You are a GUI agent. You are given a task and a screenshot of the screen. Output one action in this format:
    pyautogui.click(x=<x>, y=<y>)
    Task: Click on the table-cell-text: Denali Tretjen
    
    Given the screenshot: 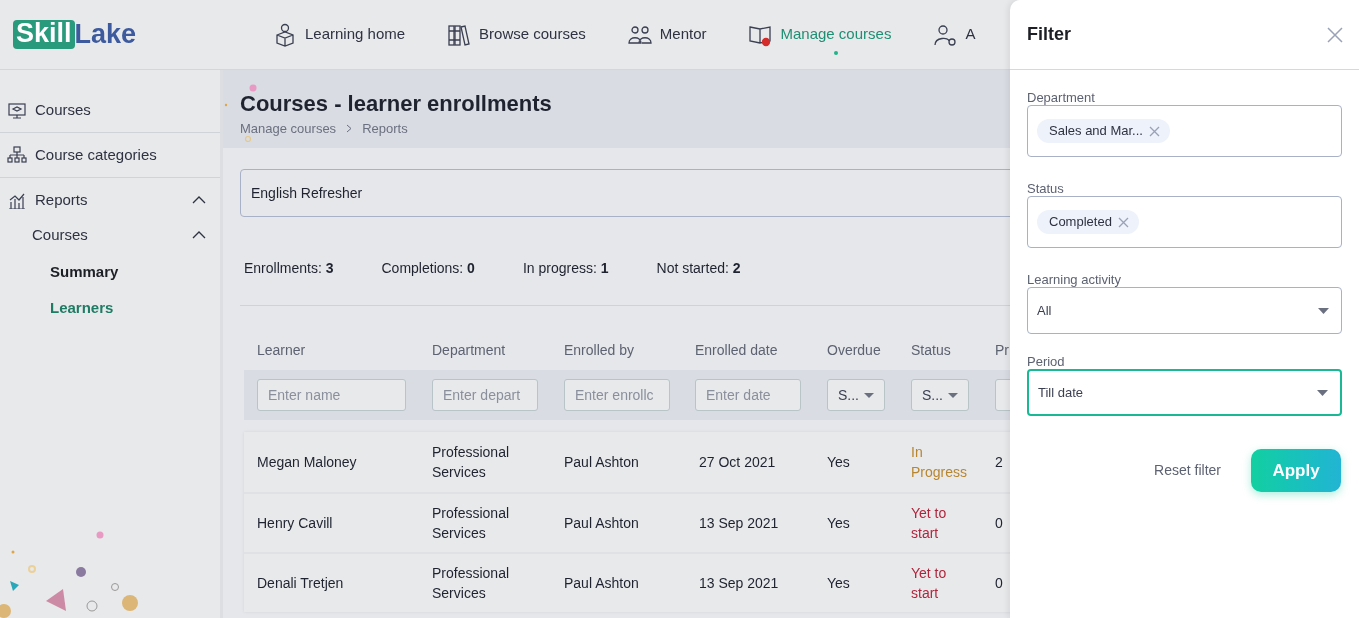 What is the action you would take?
    pyautogui.click(x=301, y=583)
    